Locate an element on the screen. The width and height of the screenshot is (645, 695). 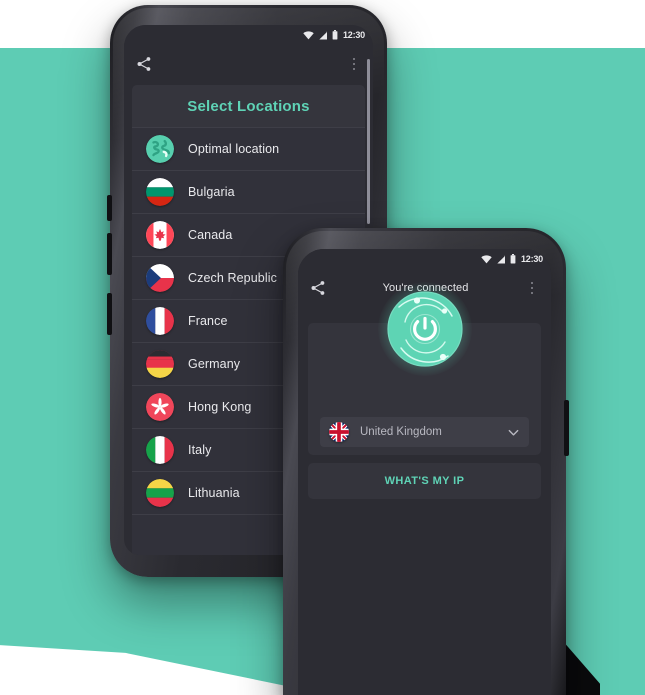
phone2-status-bar: 12:30 is located at coordinates (424, 259).